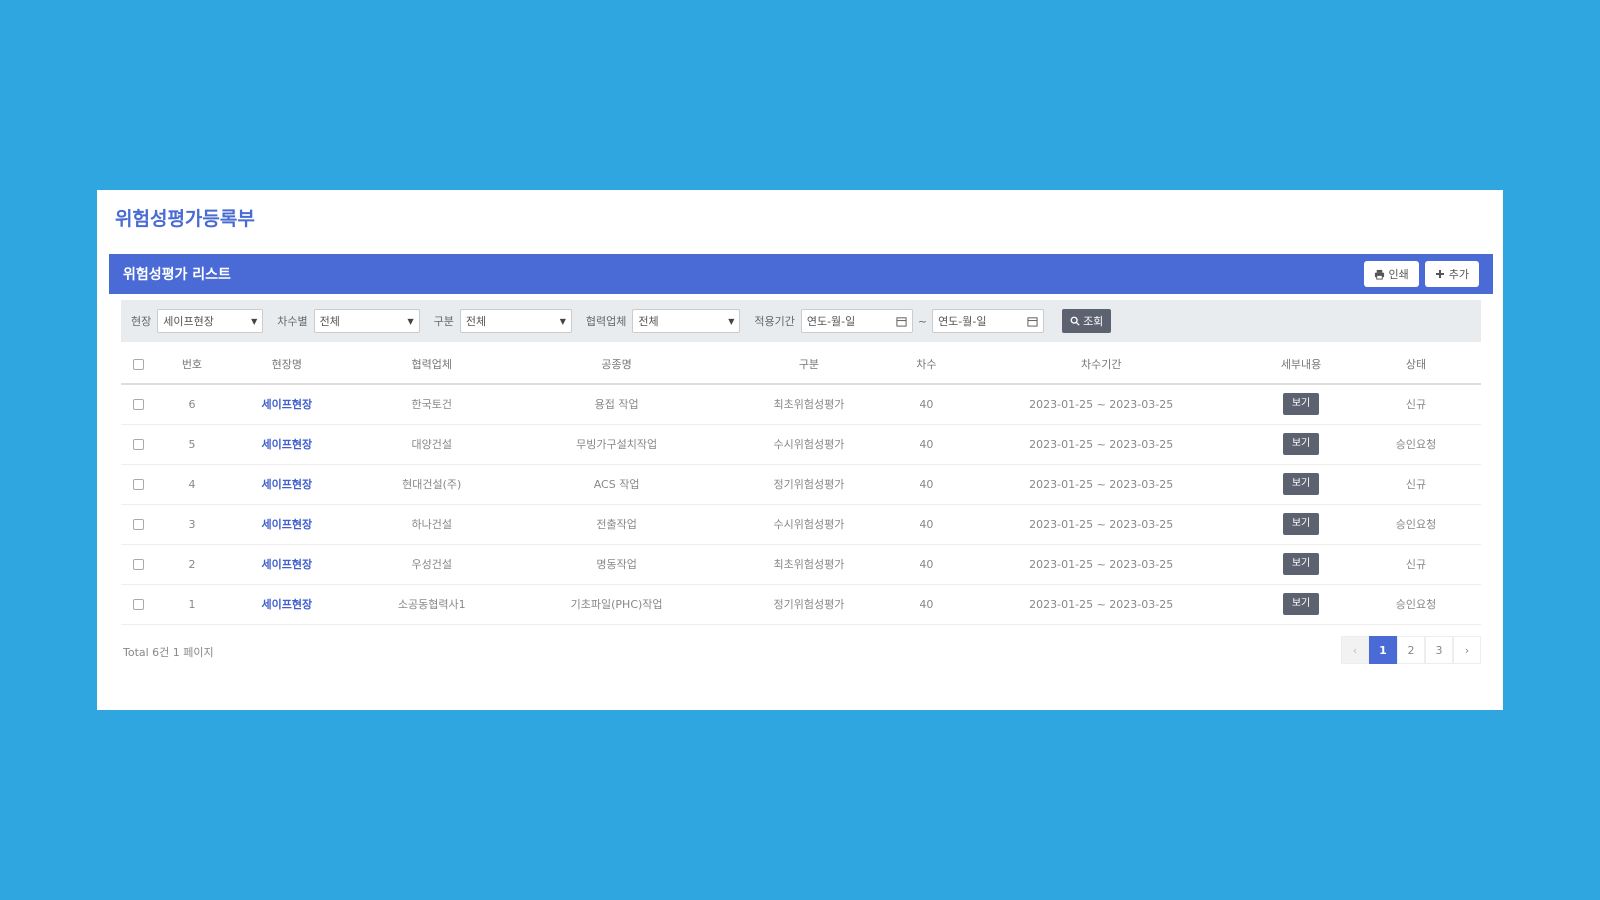 Image resolution: width=1600 pixels, height=900 pixels. I want to click on page-button-1: 1, so click(1383, 650).